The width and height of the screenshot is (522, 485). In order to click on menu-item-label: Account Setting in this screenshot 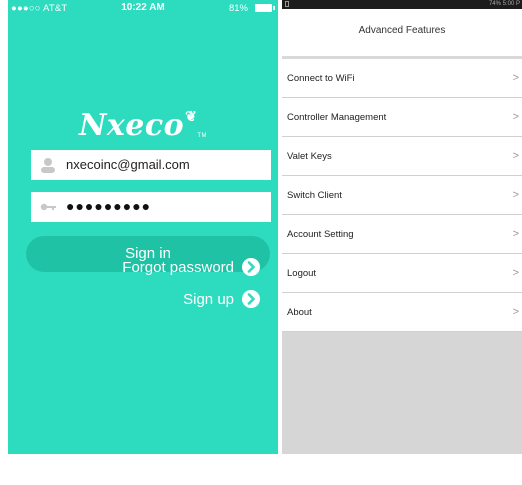, I will do `click(320, 234)`.